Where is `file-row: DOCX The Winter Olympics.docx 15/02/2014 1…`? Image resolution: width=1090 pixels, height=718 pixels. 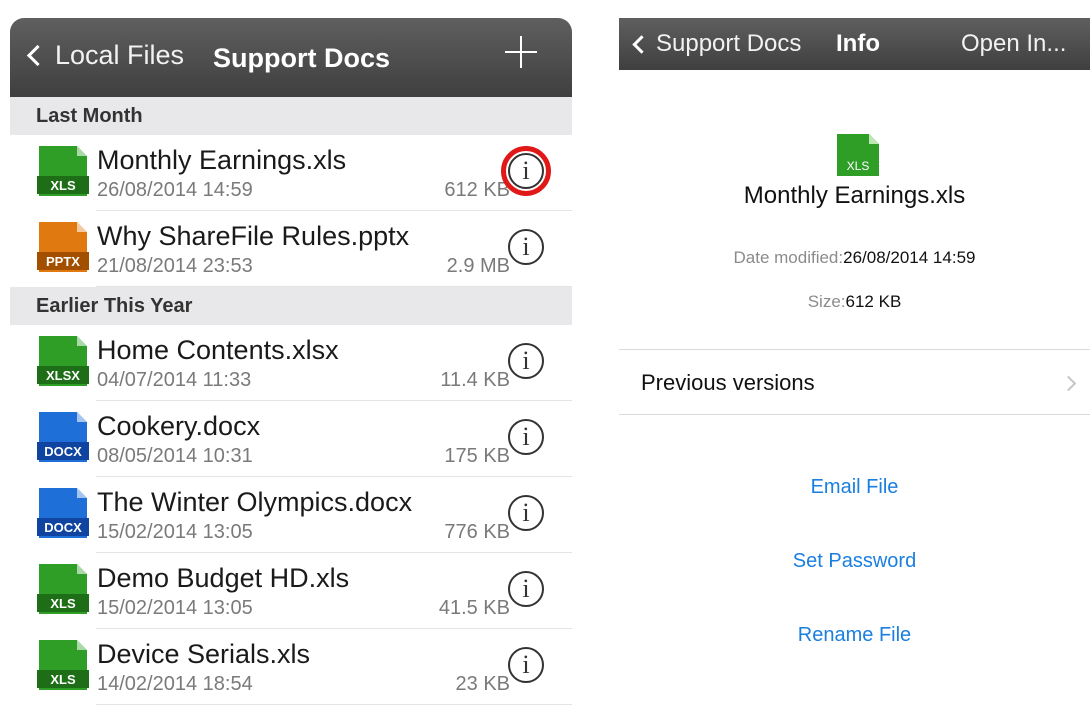
file-row: DOCX The Winter Olympics.docx 15/02/2014 1… is located at coordinates (291, 515).